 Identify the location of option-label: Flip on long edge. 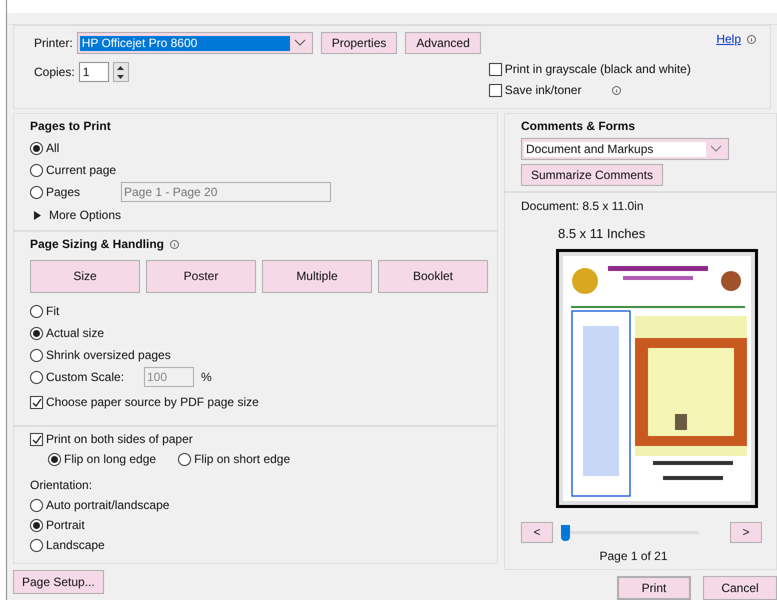
(110, 459).